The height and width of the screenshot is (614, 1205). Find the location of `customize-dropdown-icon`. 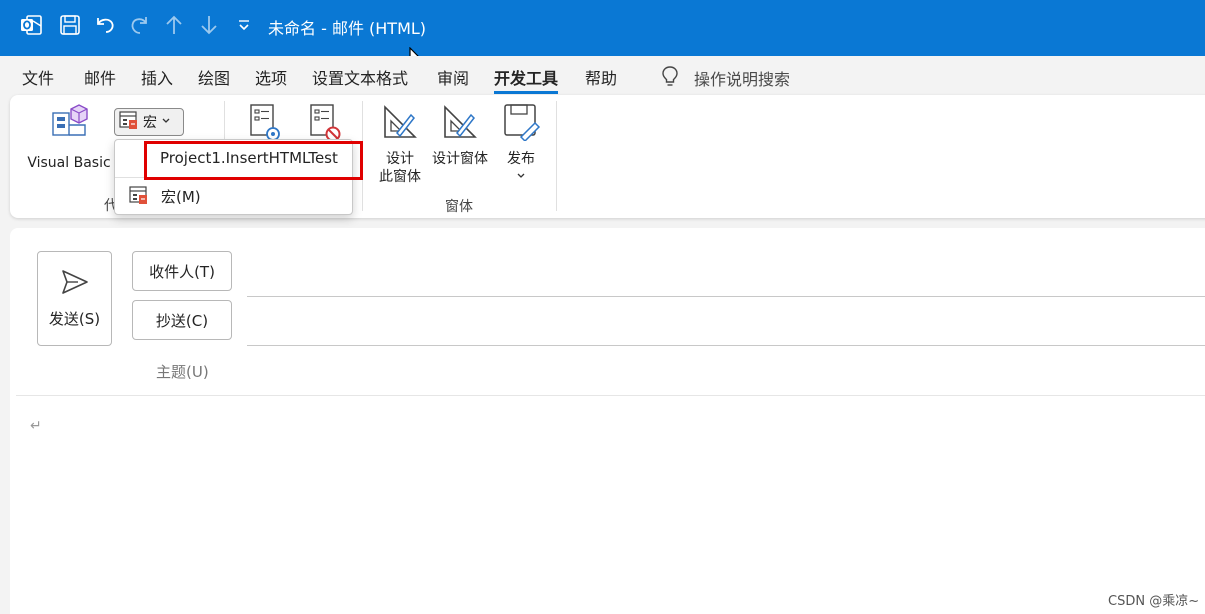

customize-dropdown-icon is located at coordinates (244, 25).